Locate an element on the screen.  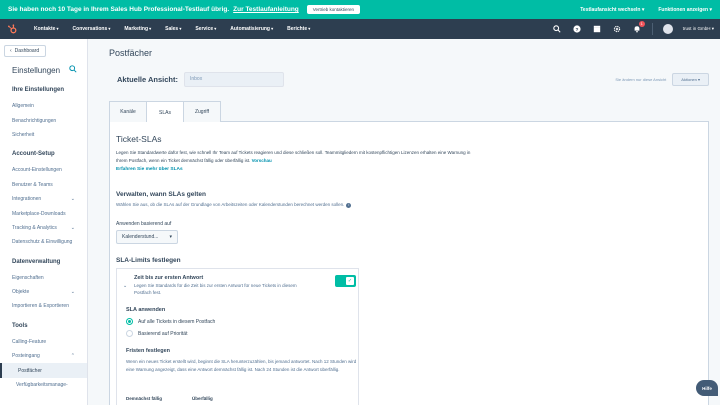
dashboard-back-button: ‹ Dashboard is located at coordinates (25, 51).